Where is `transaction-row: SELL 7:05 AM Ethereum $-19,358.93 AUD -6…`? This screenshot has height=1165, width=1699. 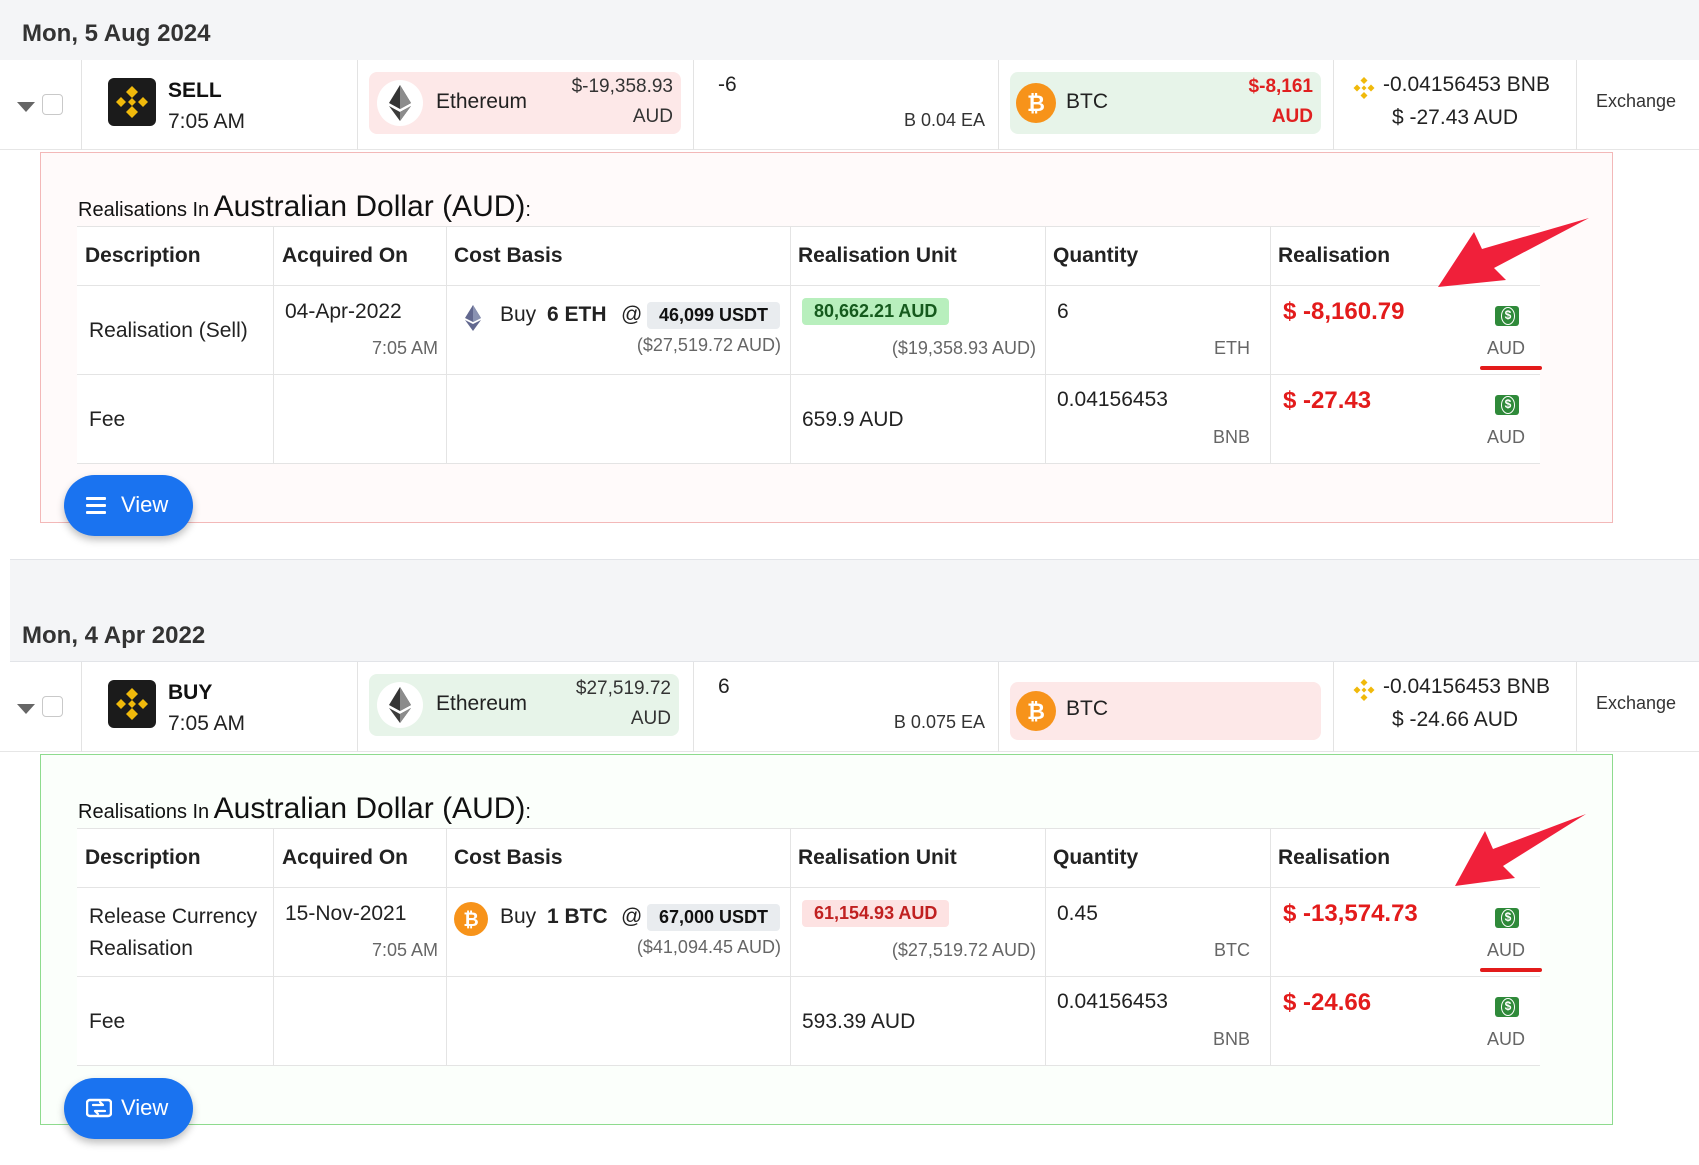
transaction-row: SELL 7:05 AM Ethereum $-19,358.93 AUD -6… is located at coordinates (849, 105).